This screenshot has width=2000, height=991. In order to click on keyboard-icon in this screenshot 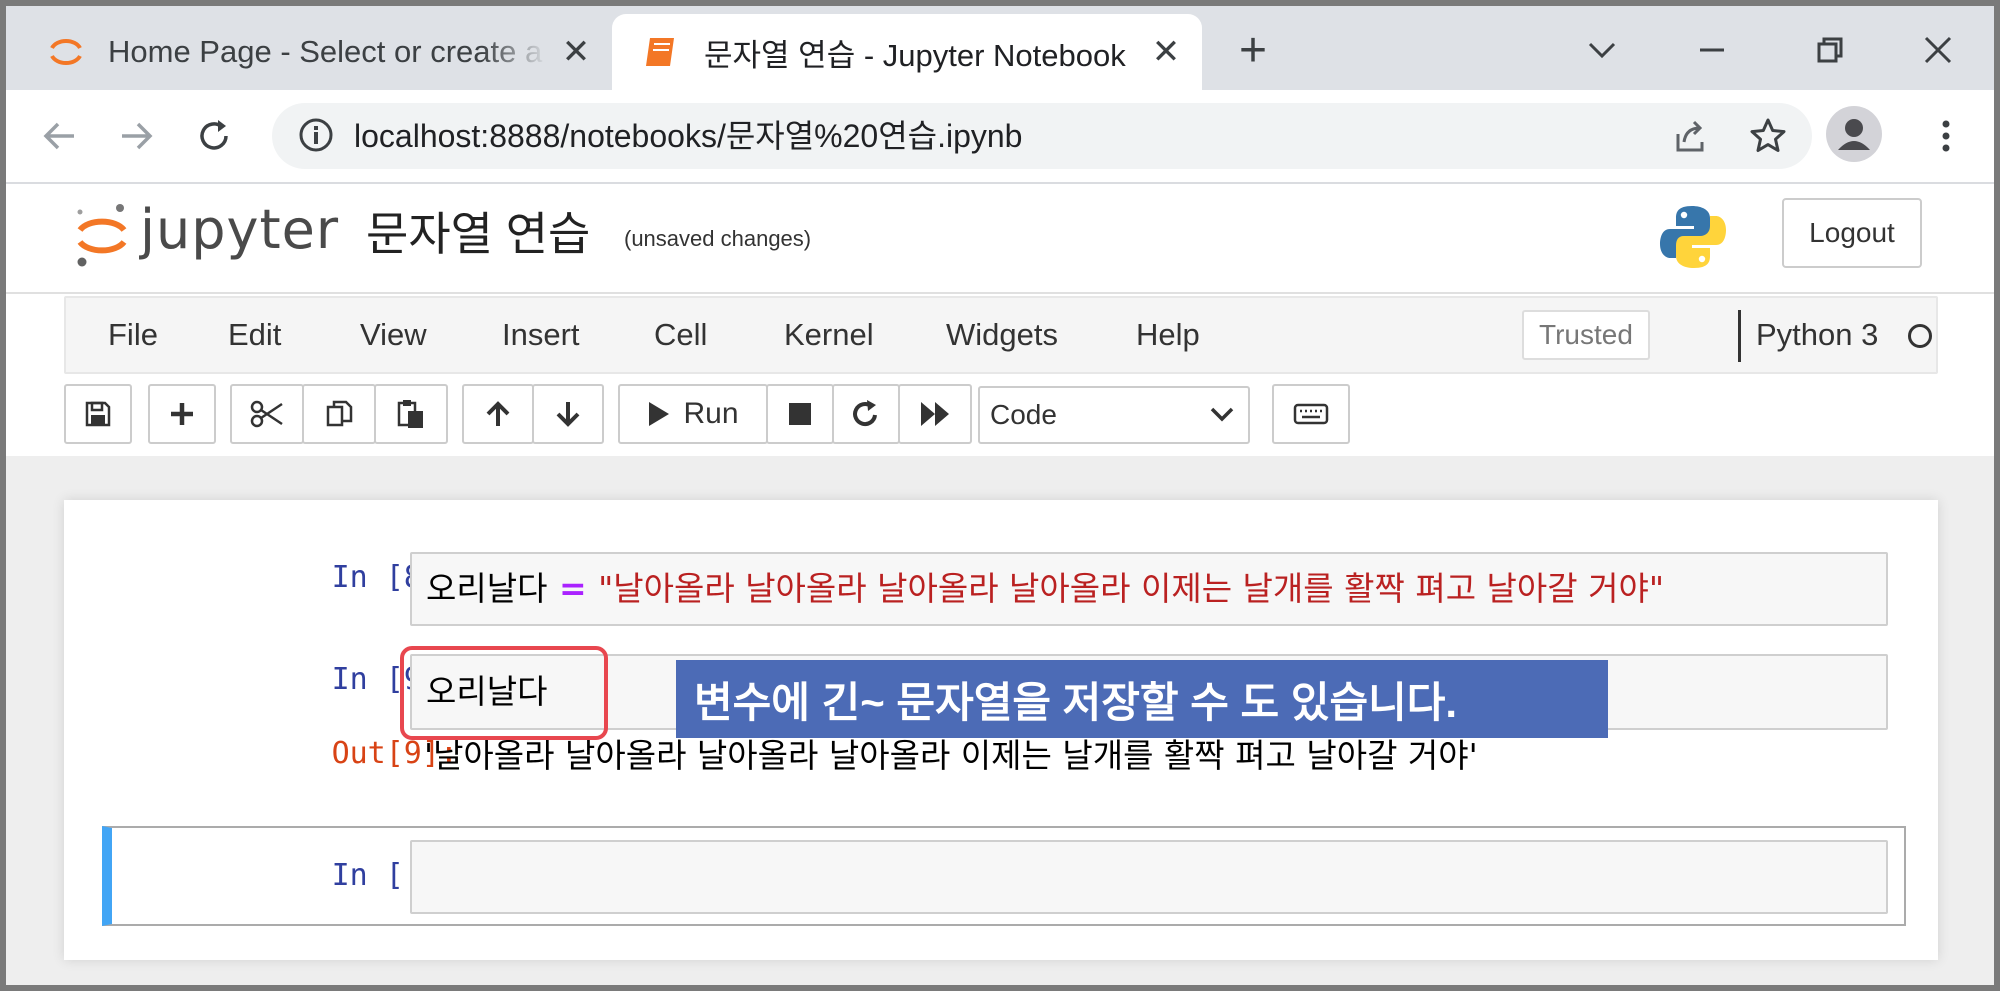, I will do `click(1311, 414)`.